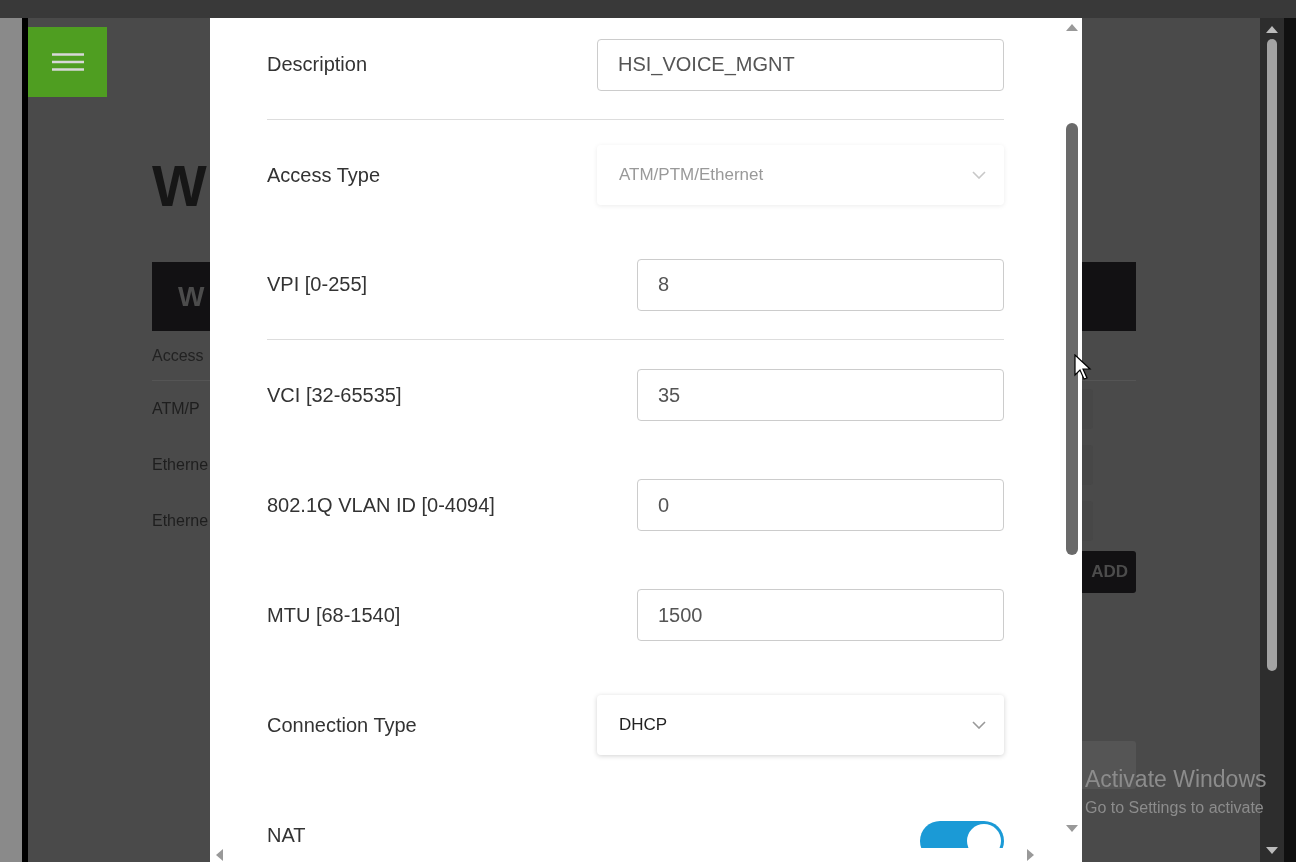 The height and width of the screenshot is (862, 1296). I want to click on field-label: Access Type, so click(324, 175).